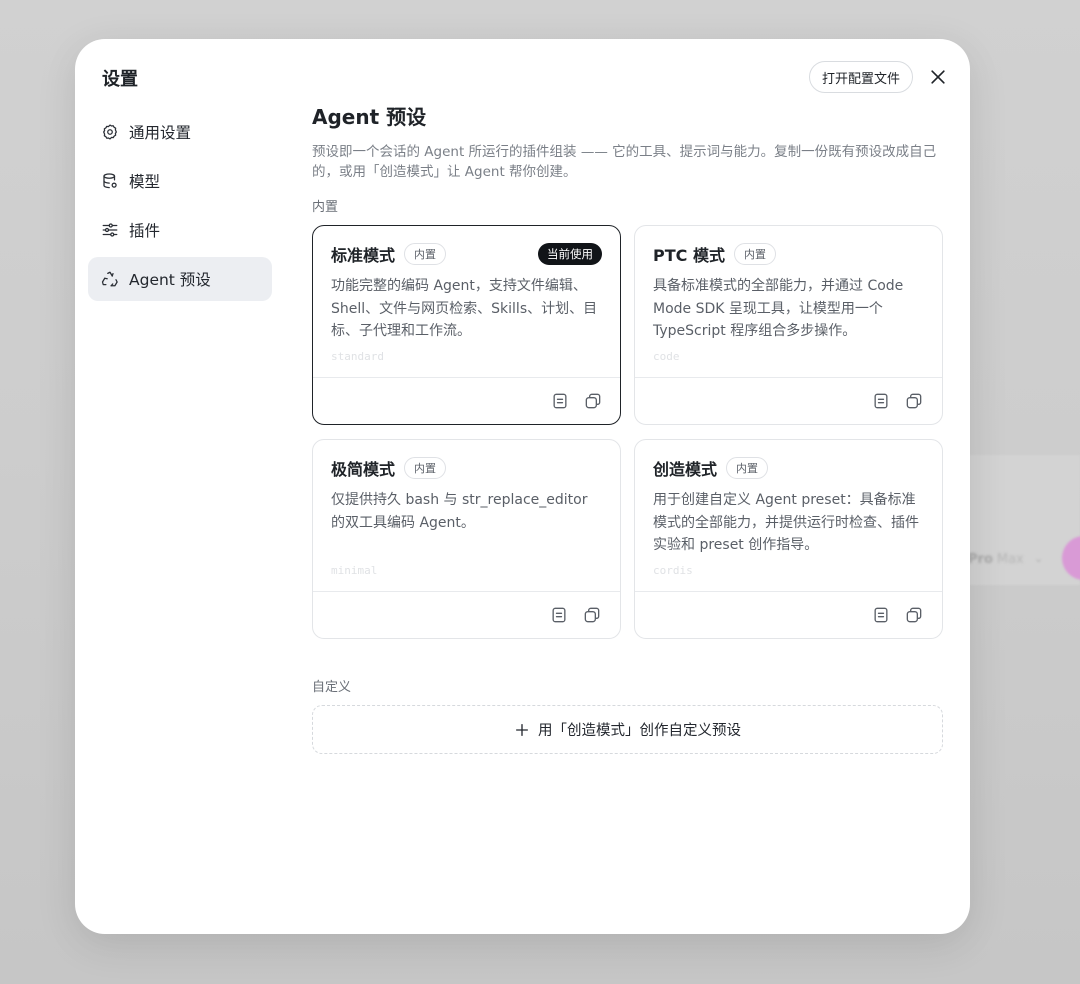 The height and width of the screenshot is (984, 1080). I want to click on sidebar-item-models: 模型, so click(180, 181).